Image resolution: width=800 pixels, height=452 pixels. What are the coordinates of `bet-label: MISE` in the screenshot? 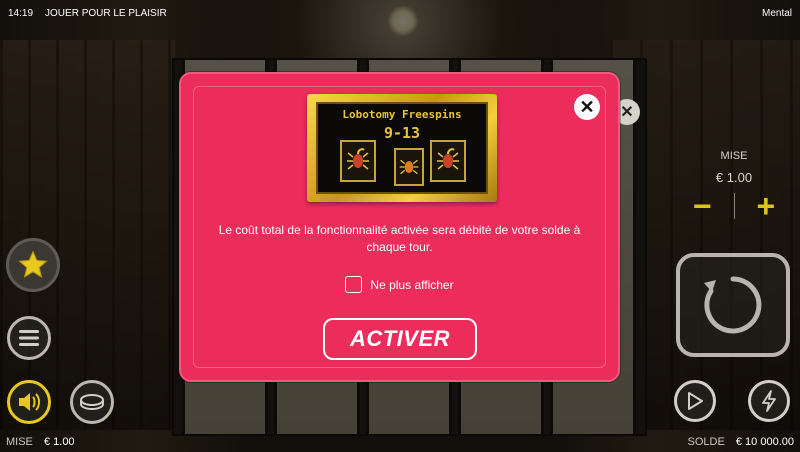 It's located at (734, 156).